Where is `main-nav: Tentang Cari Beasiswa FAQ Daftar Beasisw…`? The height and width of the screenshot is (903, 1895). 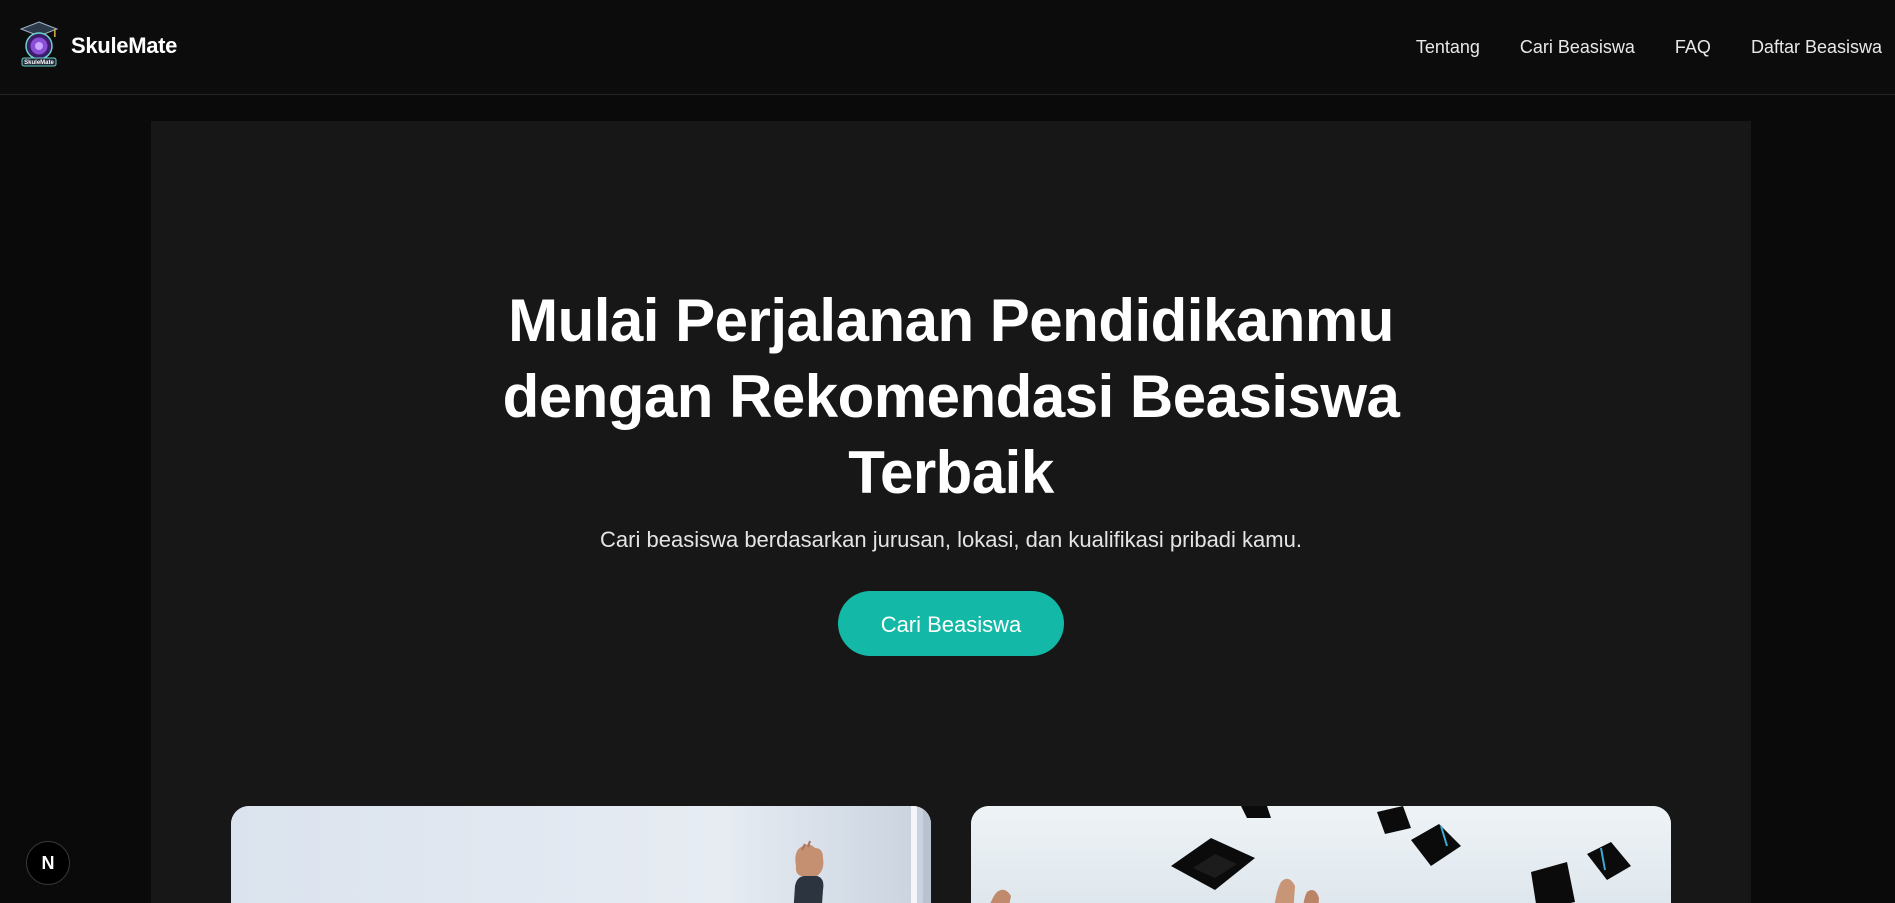
main-nav: Tentang Cari Beasiswa FAQ Daftar Beasisw… is located at coordinates (1649, 47).